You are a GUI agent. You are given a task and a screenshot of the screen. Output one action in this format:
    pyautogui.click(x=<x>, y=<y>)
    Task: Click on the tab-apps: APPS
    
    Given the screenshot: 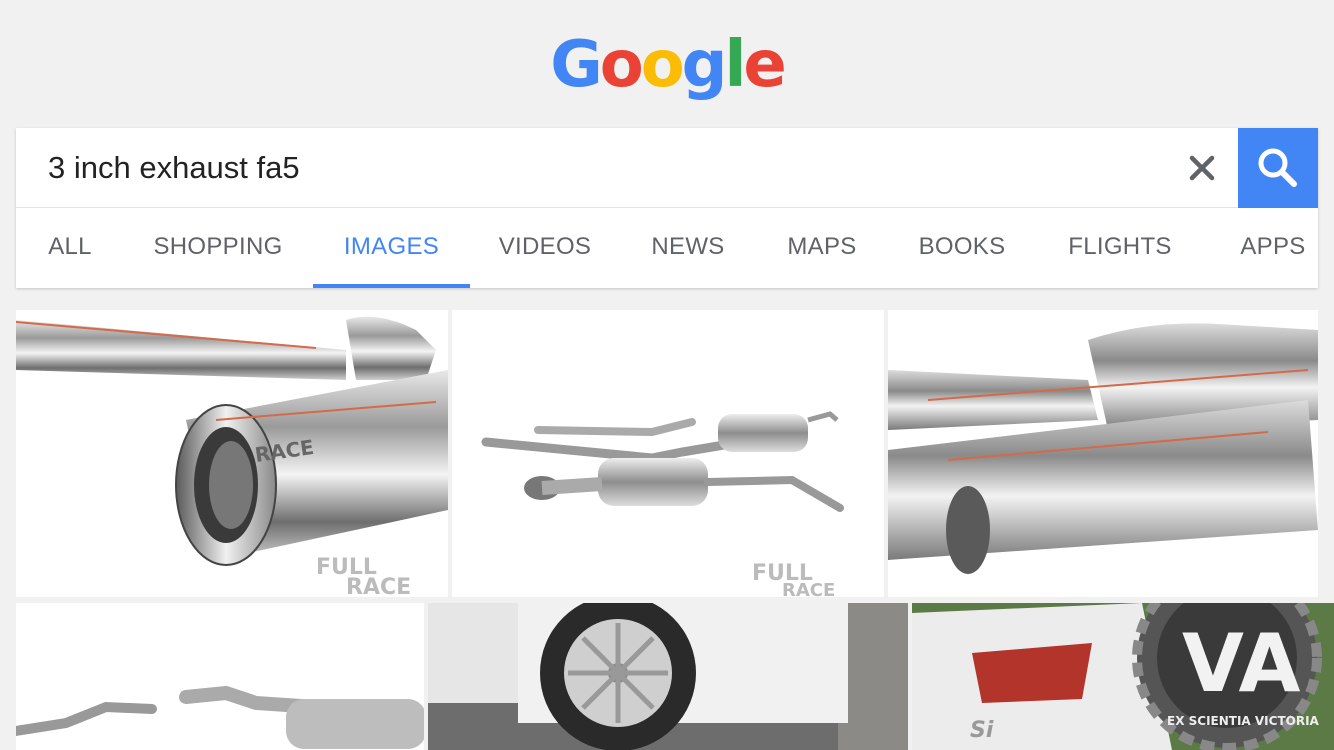 What is the action you would take?
    pyautogui.click(x=1273, y=248)
    